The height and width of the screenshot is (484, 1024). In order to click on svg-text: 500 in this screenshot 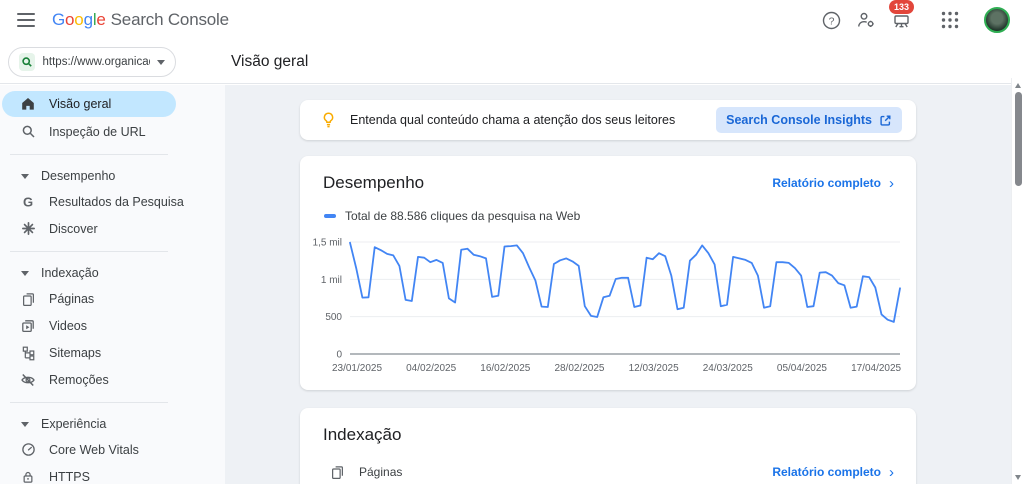, I will do `click(333, 317)`.